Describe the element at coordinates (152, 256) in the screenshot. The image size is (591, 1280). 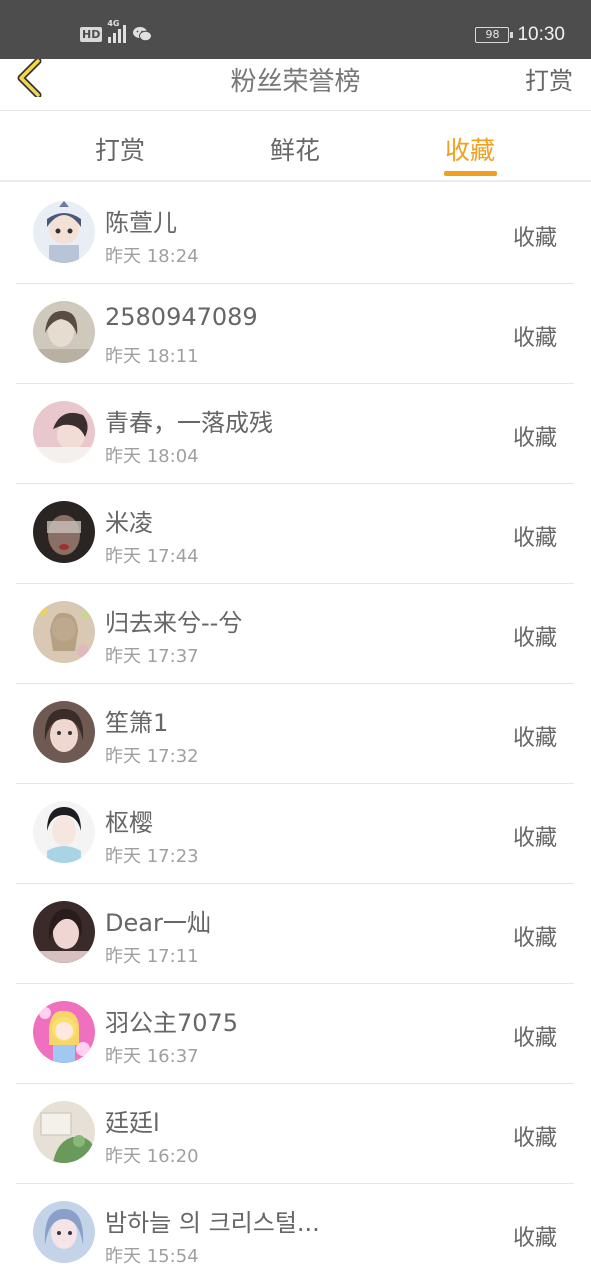
I see `fan-time: 昨天 18:24` at that location.